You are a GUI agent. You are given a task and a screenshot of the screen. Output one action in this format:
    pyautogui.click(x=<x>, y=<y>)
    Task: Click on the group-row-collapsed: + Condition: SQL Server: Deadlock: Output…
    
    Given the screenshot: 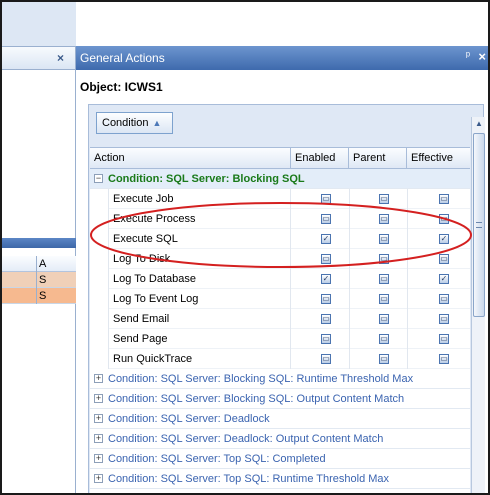 What is the action you would take?
    pyautogui.click(x=280, y=439)
    